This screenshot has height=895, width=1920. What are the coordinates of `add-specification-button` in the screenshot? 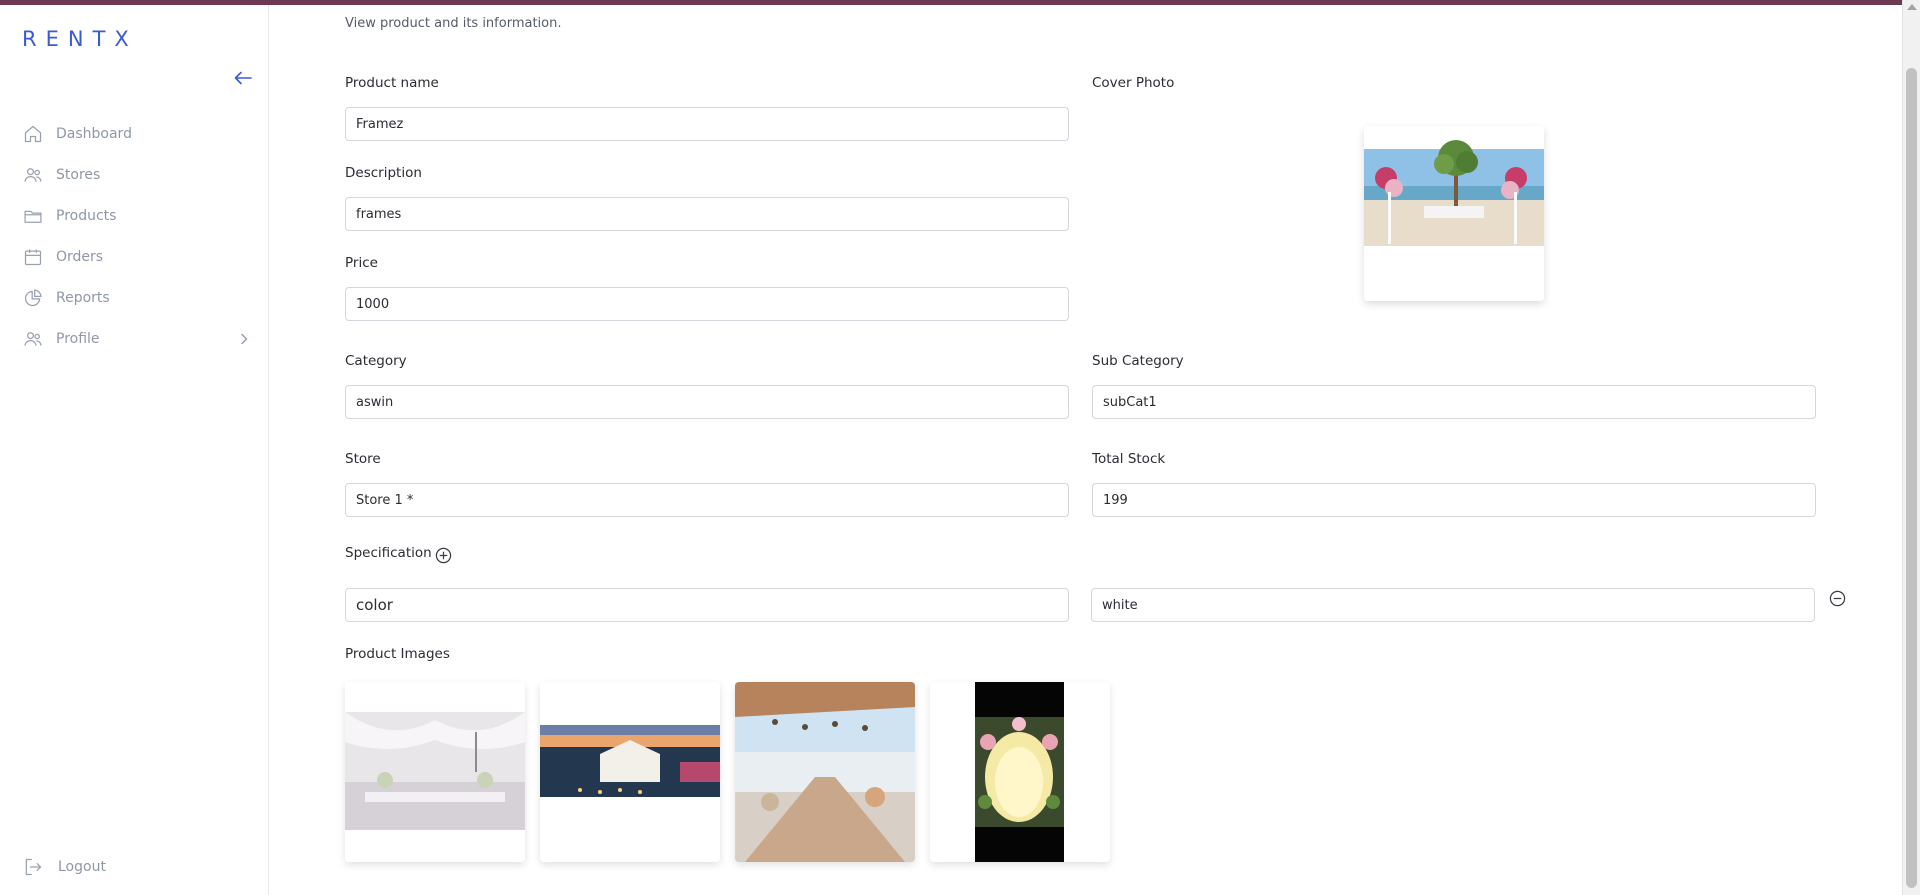 It's located at (443, 555).